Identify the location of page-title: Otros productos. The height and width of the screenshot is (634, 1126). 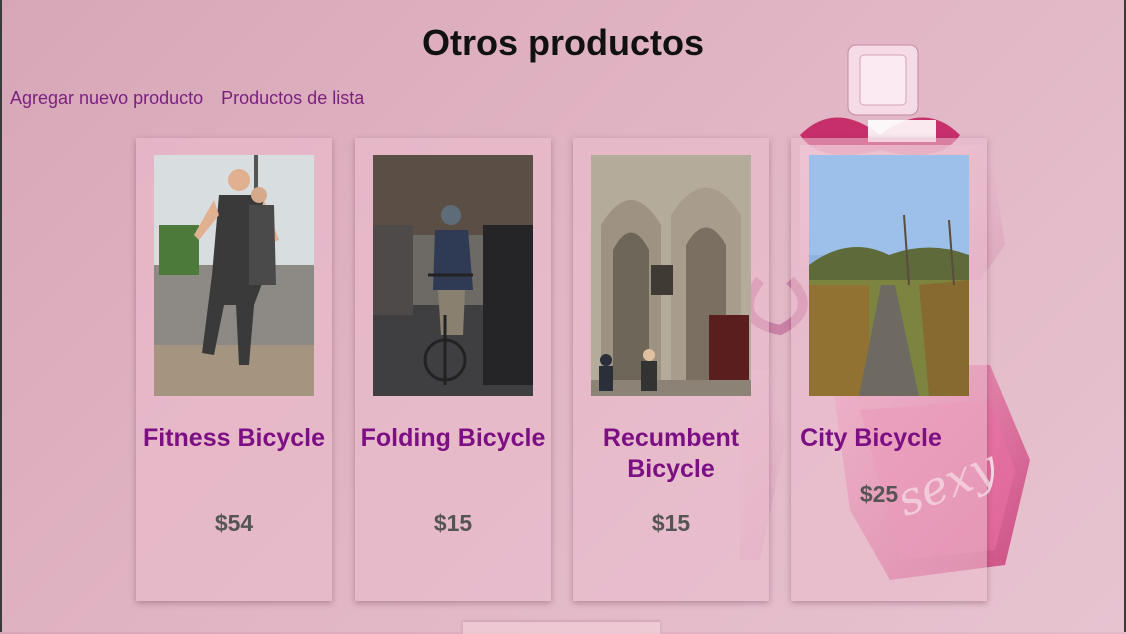
(562, 42).